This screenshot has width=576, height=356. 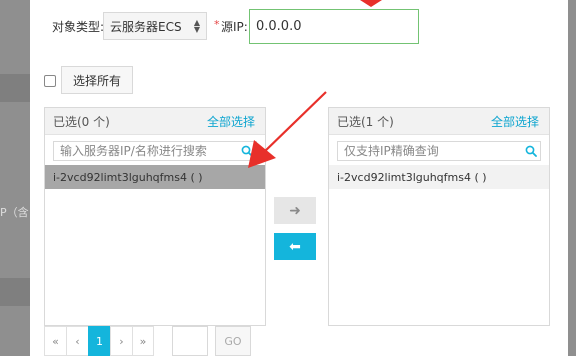 I want to click on object-type-value: 云服务器ECS, so click(x=146, y=26).